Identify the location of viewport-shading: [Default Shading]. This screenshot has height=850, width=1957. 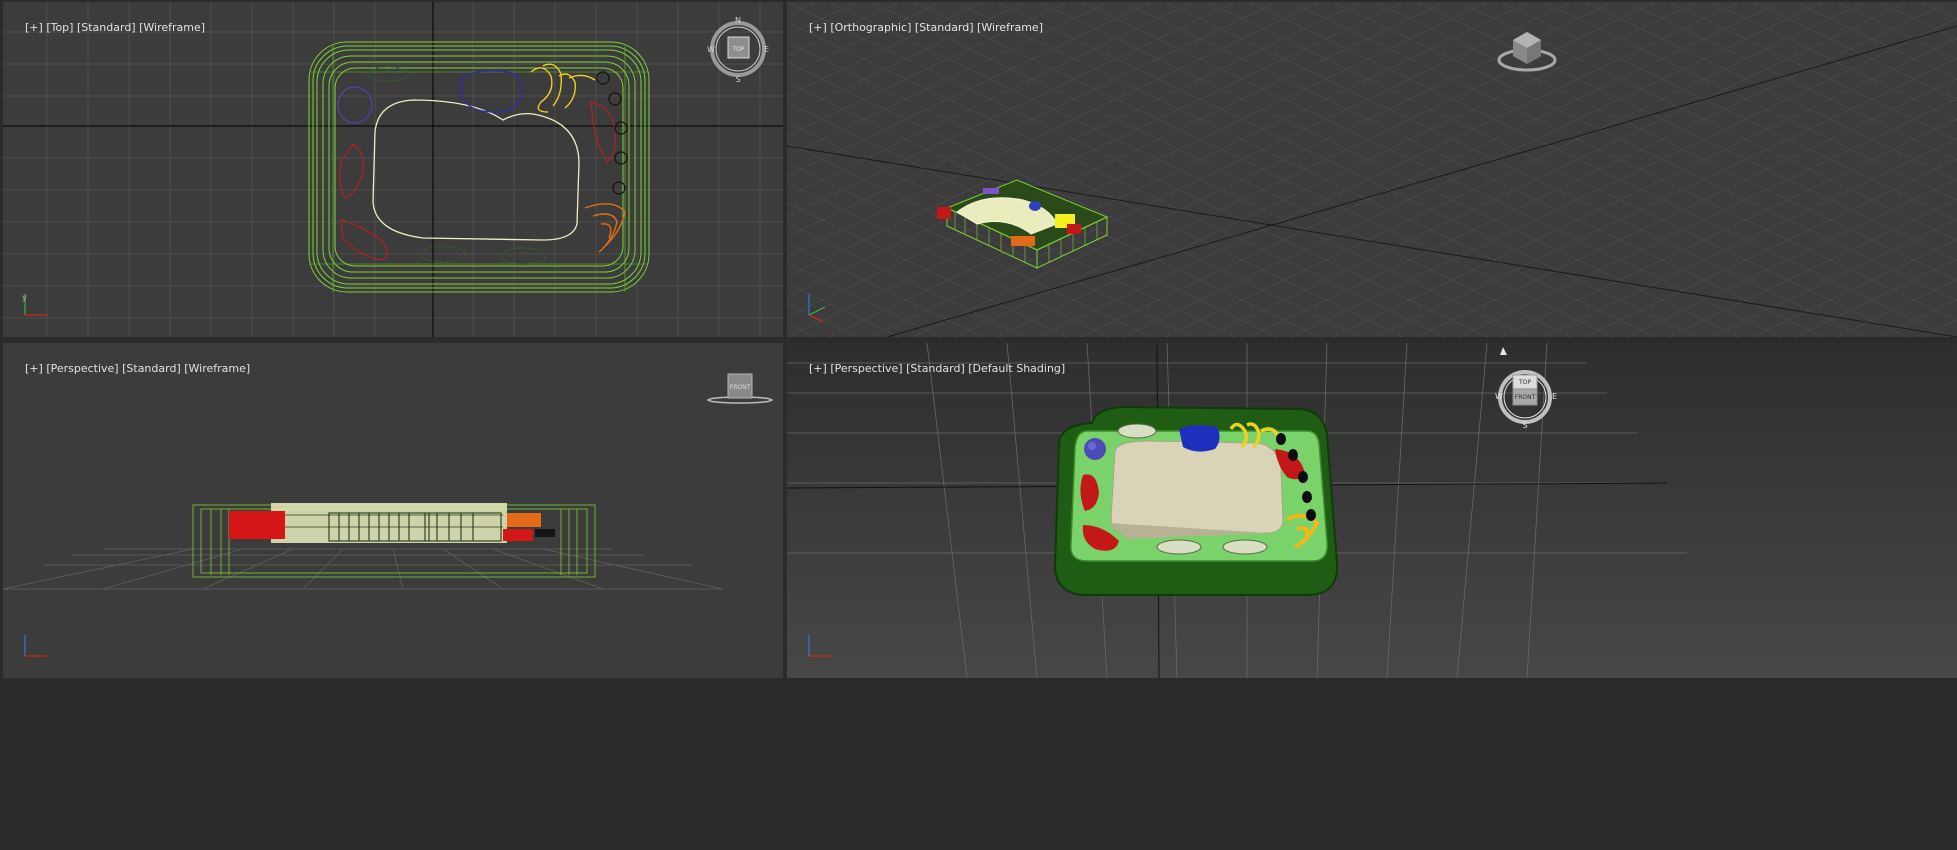
(1016, 368).